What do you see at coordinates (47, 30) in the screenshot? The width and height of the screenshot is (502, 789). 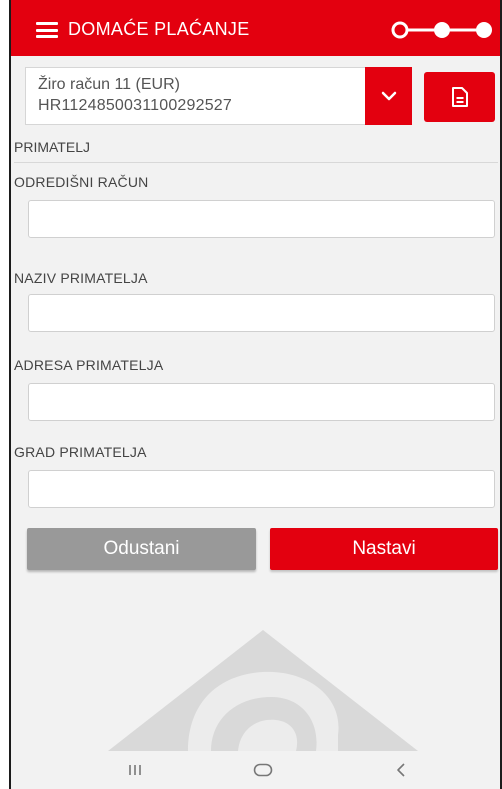 I see `hamburger-menu-icon` at bounding box center [47, 30].